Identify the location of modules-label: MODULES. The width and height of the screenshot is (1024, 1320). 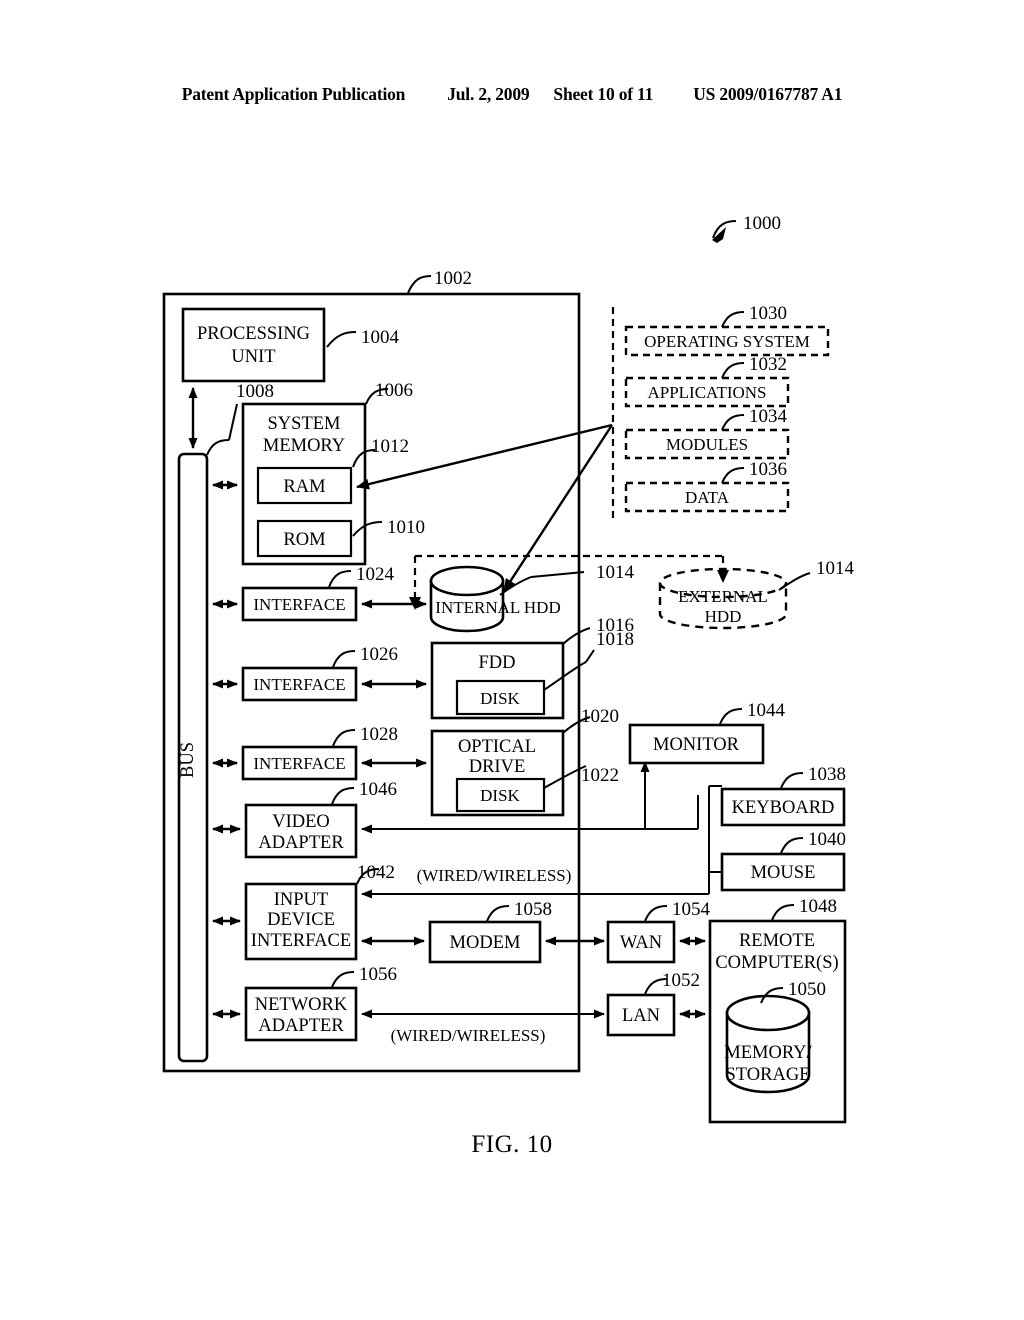
(707, 444).